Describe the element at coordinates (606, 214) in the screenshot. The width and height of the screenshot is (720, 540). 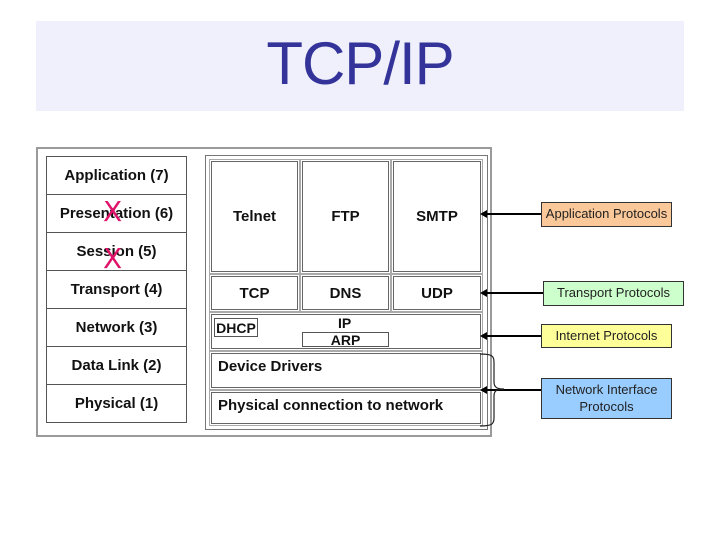
I see `label-application-protocols: Application Protocols` at that location.